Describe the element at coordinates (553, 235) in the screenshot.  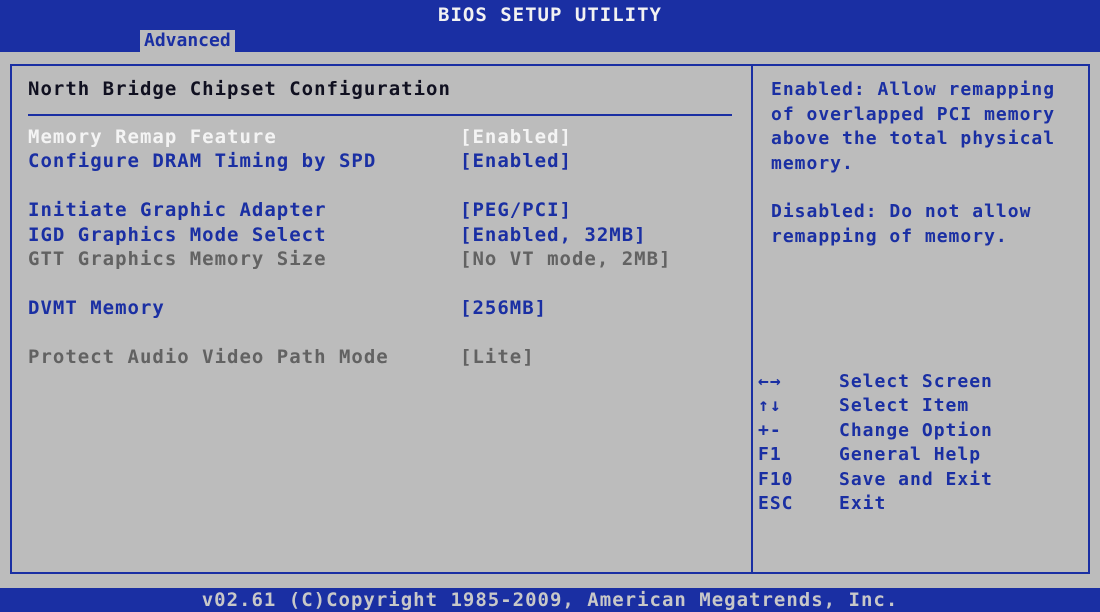
I see `setting-value: [Enabled, 32MB]` at that location.